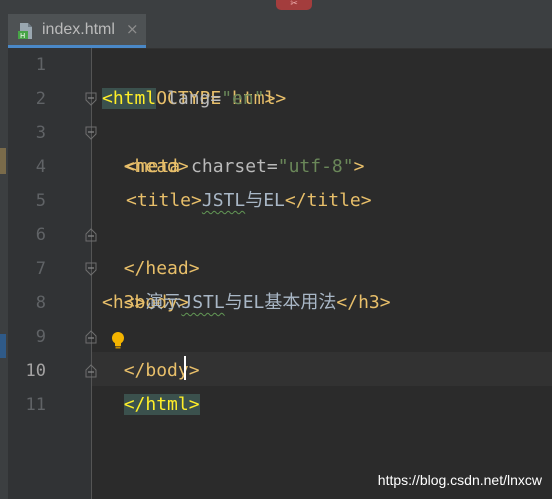  I want to click on code-line-2: <html lang="en">, so click(188, 99).